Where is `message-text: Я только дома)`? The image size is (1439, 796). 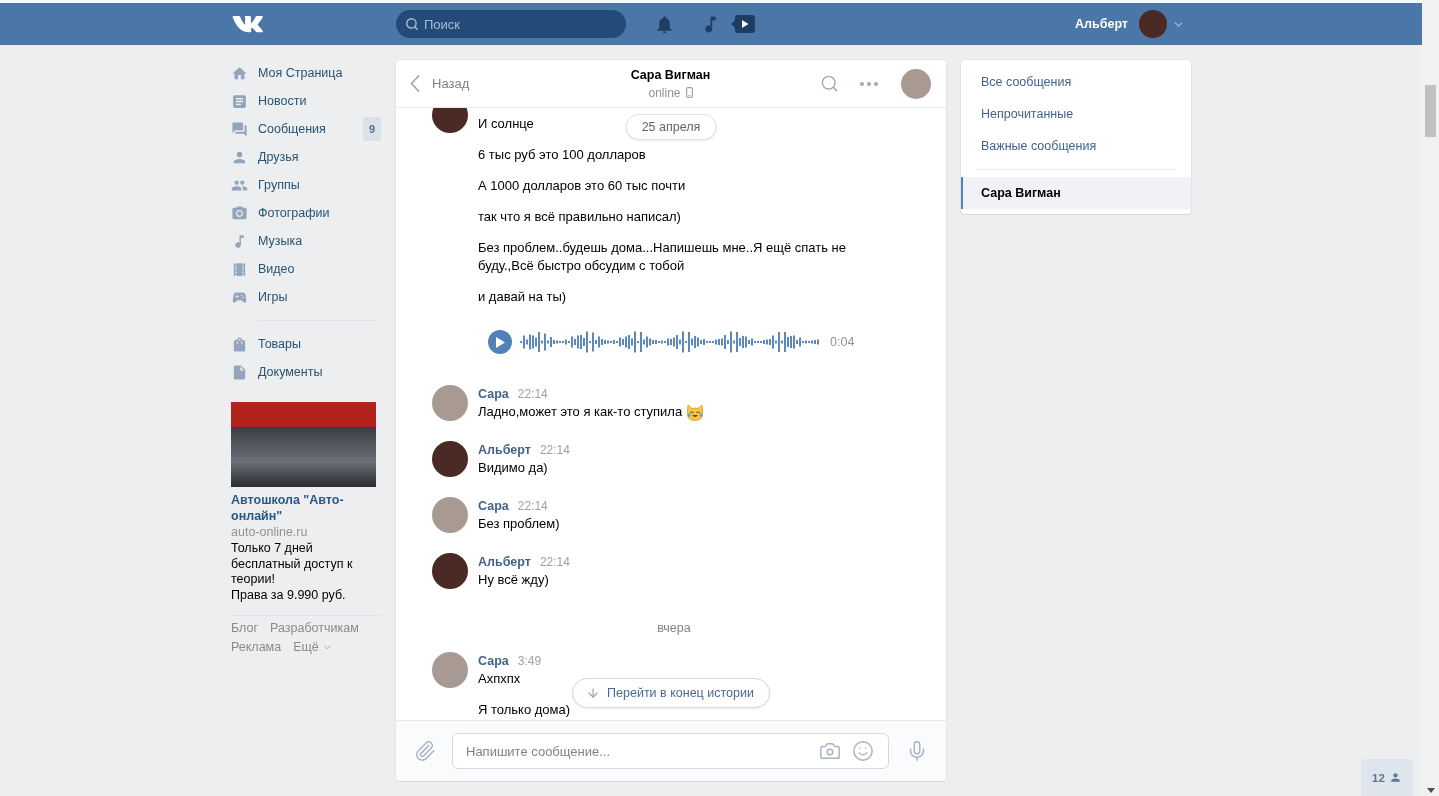 message-text: Я только дома) is located at coordinates (524, 710).